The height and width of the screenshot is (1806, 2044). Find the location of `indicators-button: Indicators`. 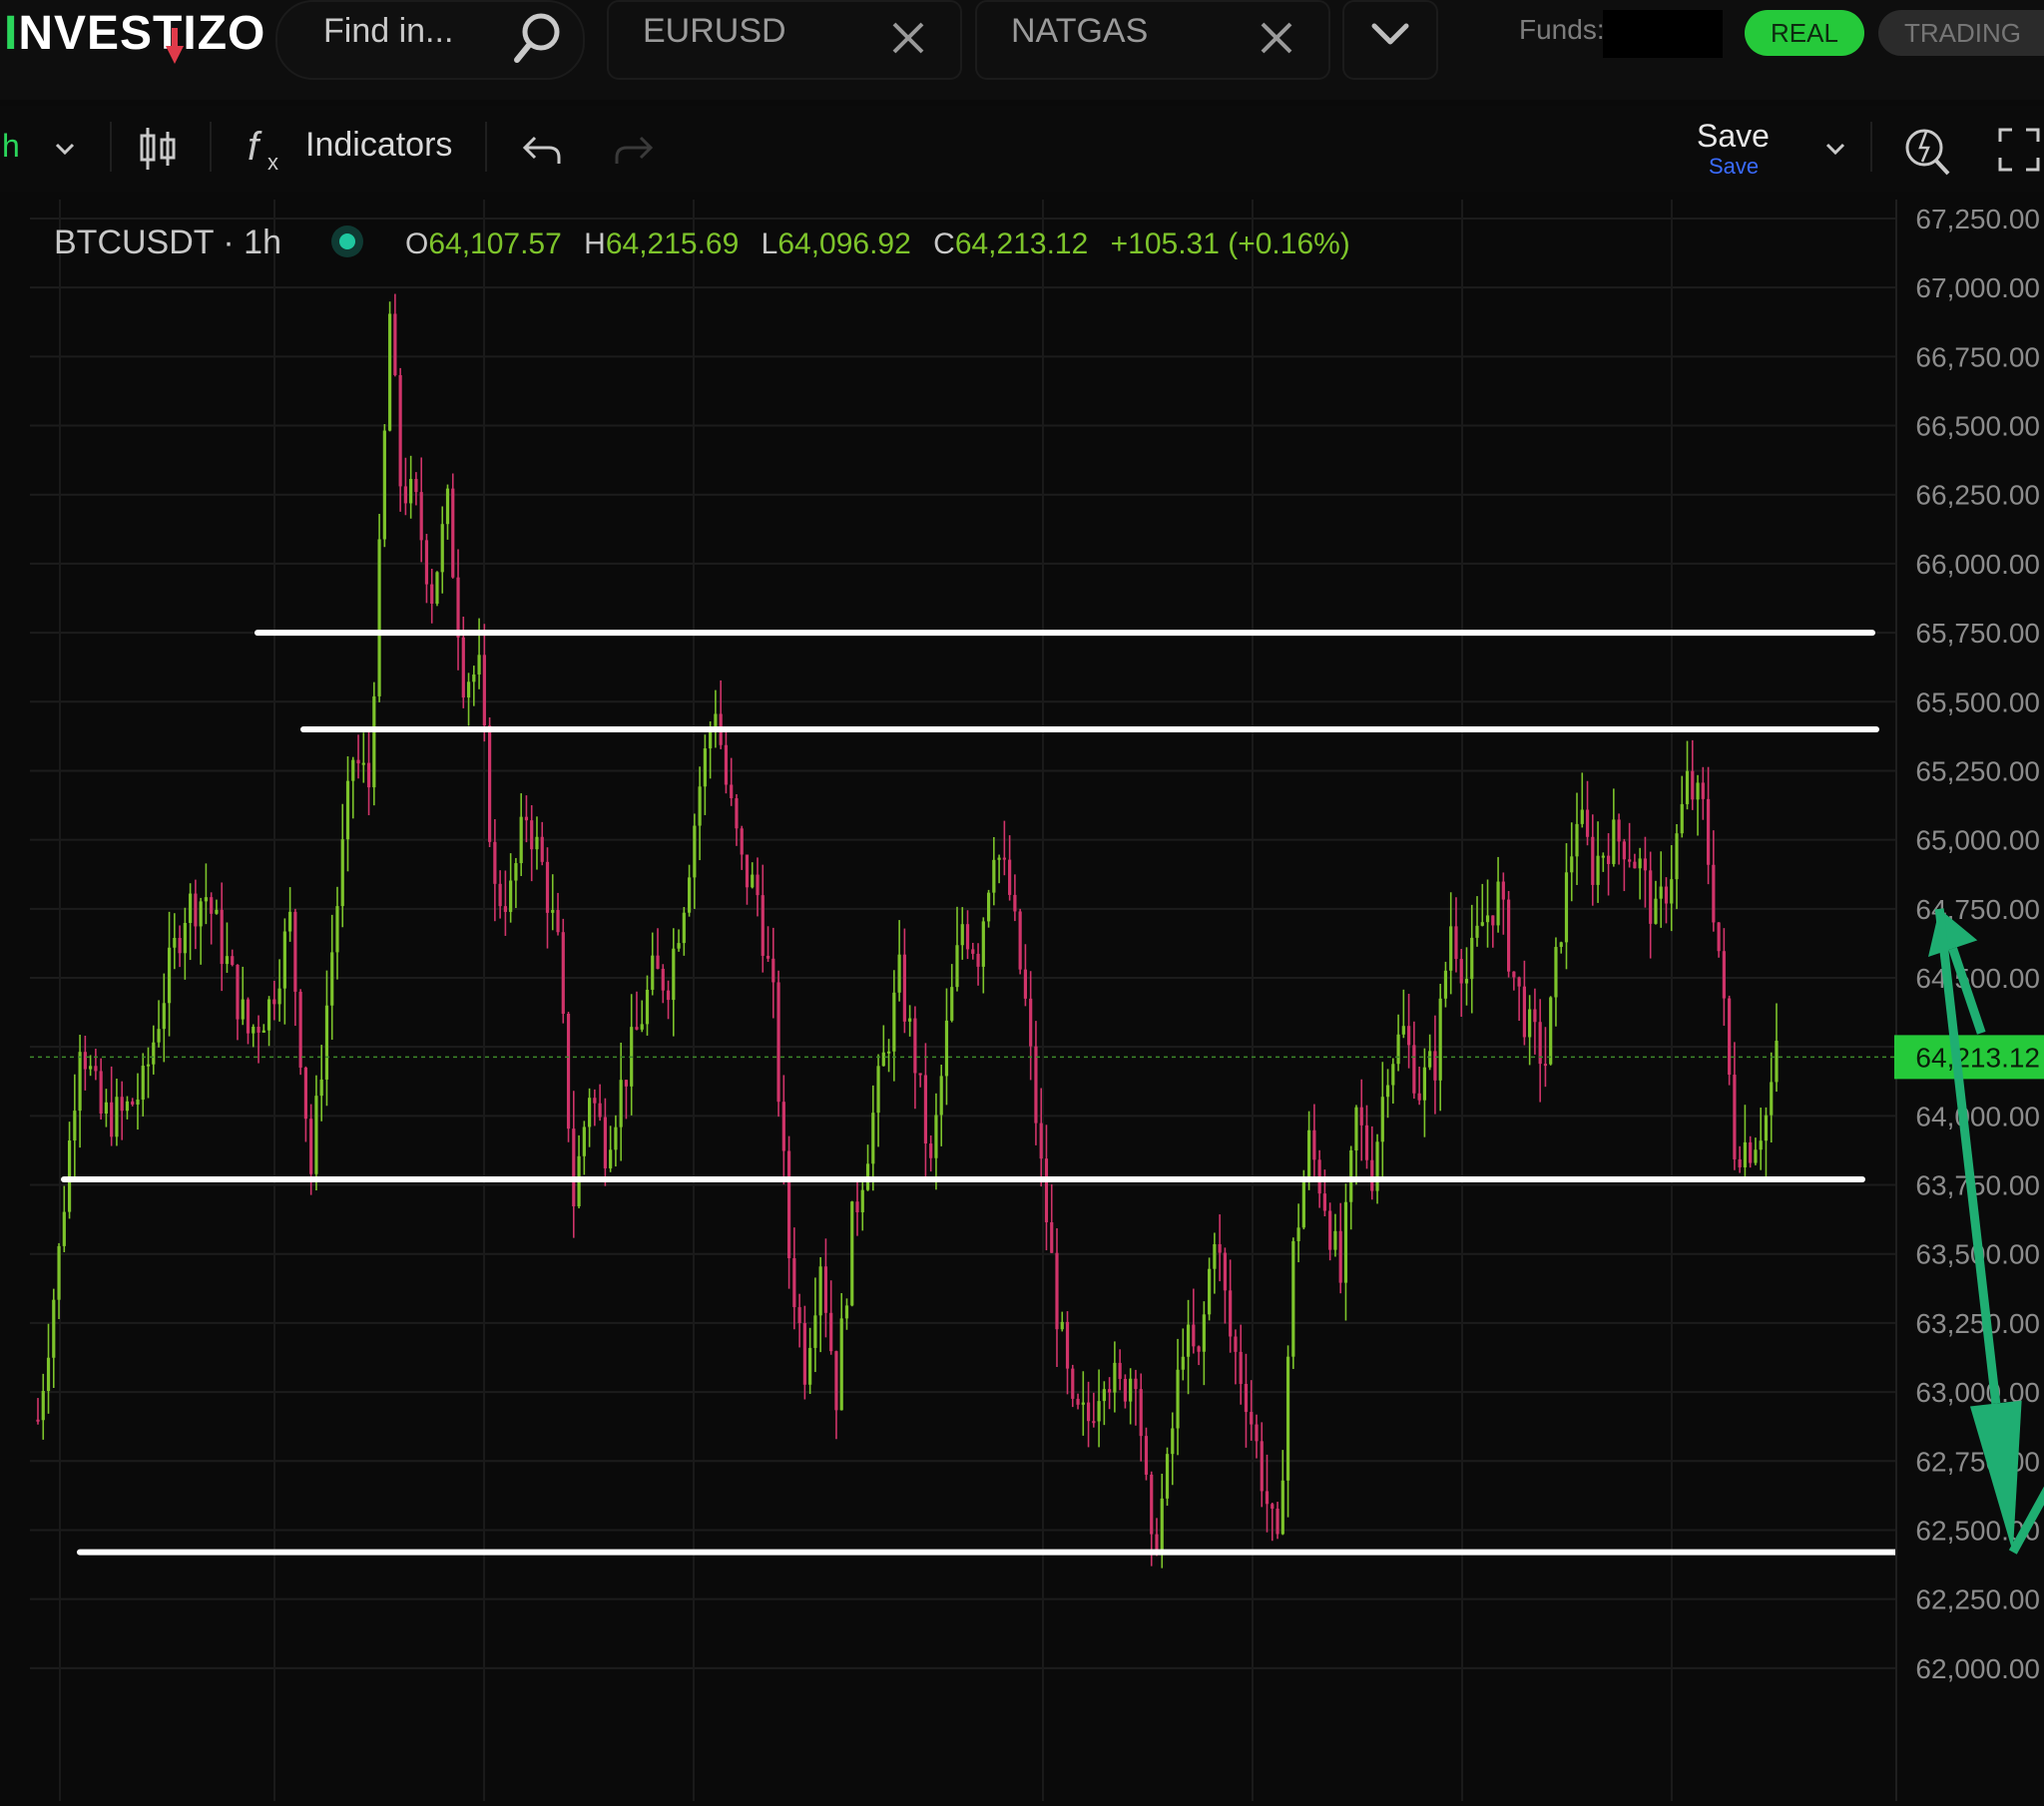

indicators-button: Indicators is located at coordinates (378, 145).